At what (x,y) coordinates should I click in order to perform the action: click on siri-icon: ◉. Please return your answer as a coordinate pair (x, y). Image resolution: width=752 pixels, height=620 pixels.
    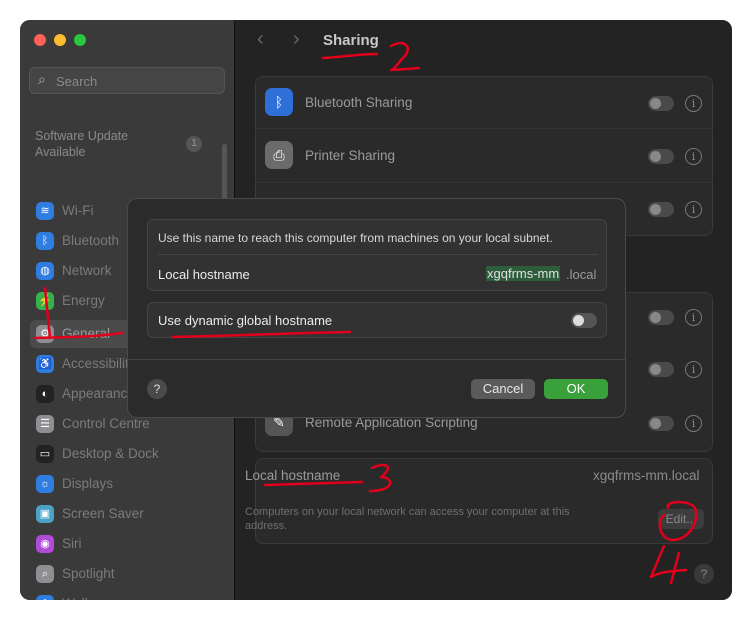
    Looking at the image, I should click on (45, 544).